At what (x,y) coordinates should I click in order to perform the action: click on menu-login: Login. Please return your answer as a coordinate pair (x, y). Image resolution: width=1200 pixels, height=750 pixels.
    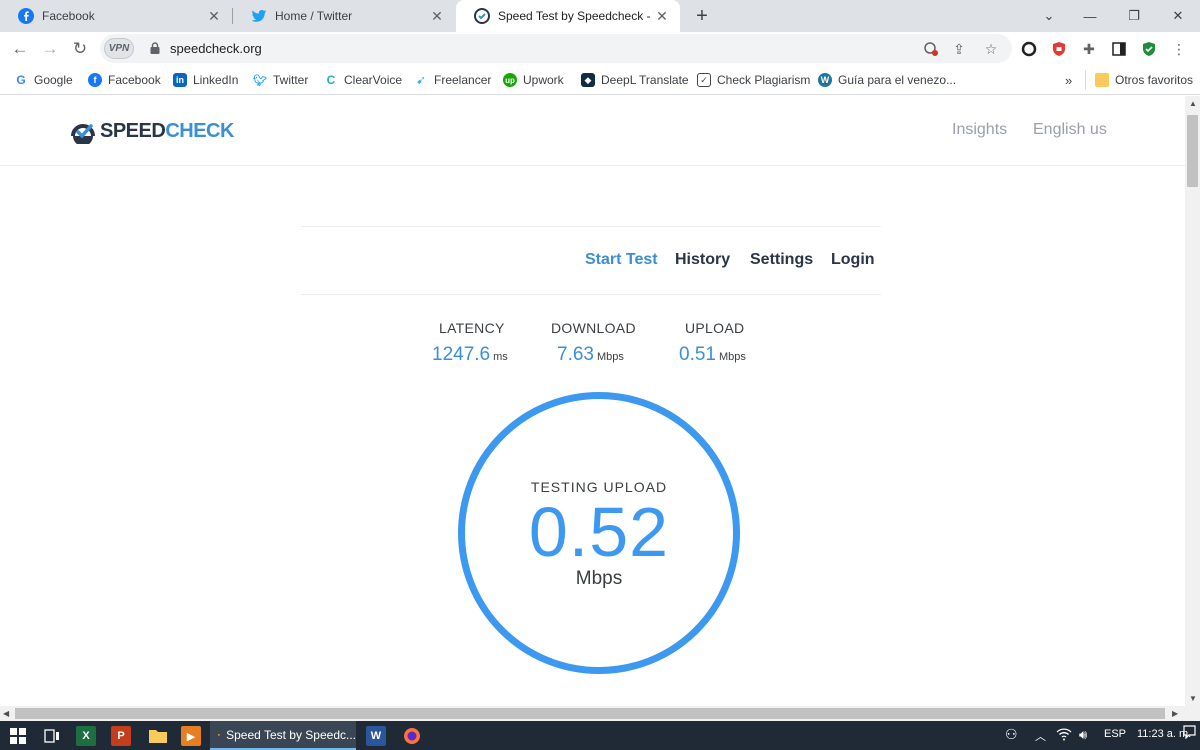
    Looking at the image, I should click on (853, 260).